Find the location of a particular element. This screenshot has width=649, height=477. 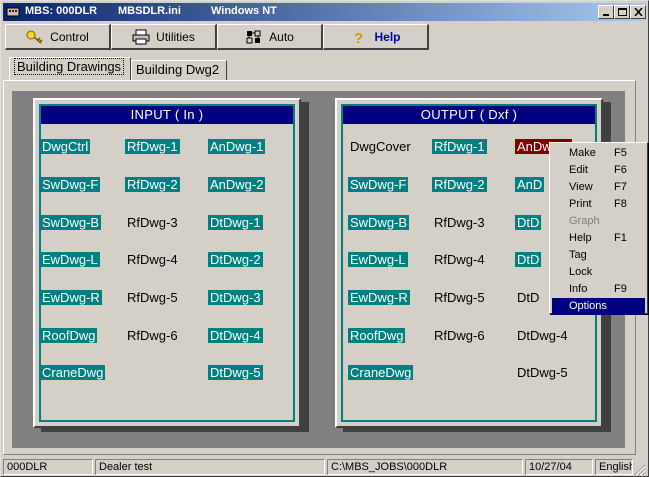

menu-item-help: Help F1 is located at coordinates (598, 238).